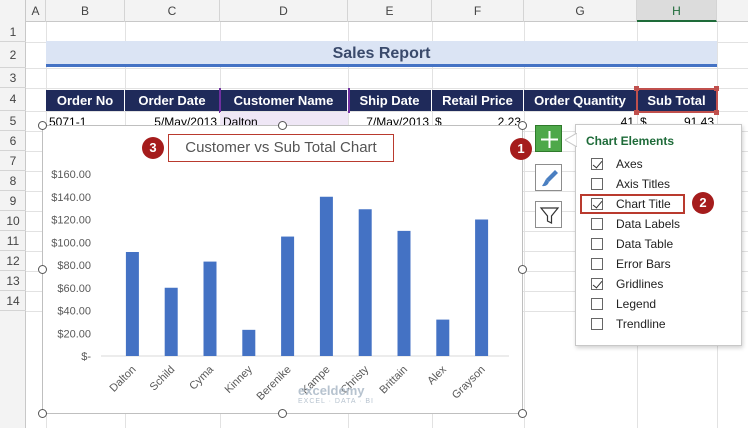  What do you see at coordinates (331, 390) in the screenshot?
I see `watermark-name: exceldemy` at bounding box center [331, 390].